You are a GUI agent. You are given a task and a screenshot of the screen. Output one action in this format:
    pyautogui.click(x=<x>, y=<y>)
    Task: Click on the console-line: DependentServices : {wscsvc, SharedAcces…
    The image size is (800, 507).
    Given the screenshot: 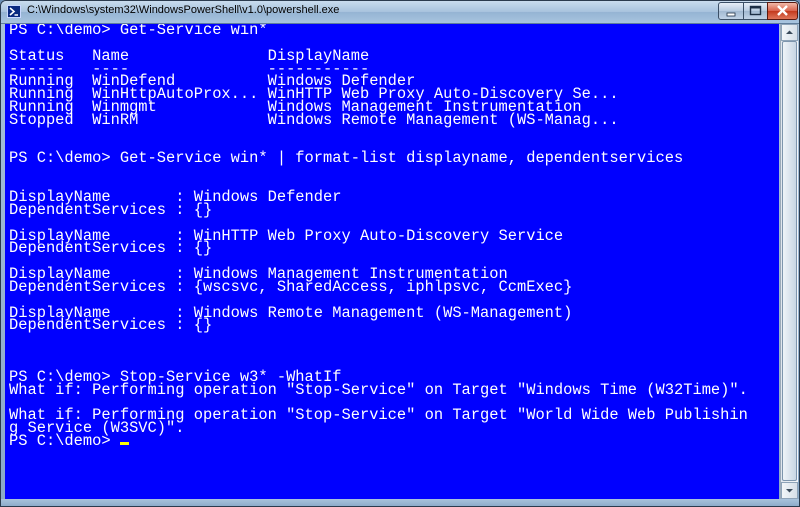 What is the action you would take?
    pyautogui.click(x=291, y=286)
    